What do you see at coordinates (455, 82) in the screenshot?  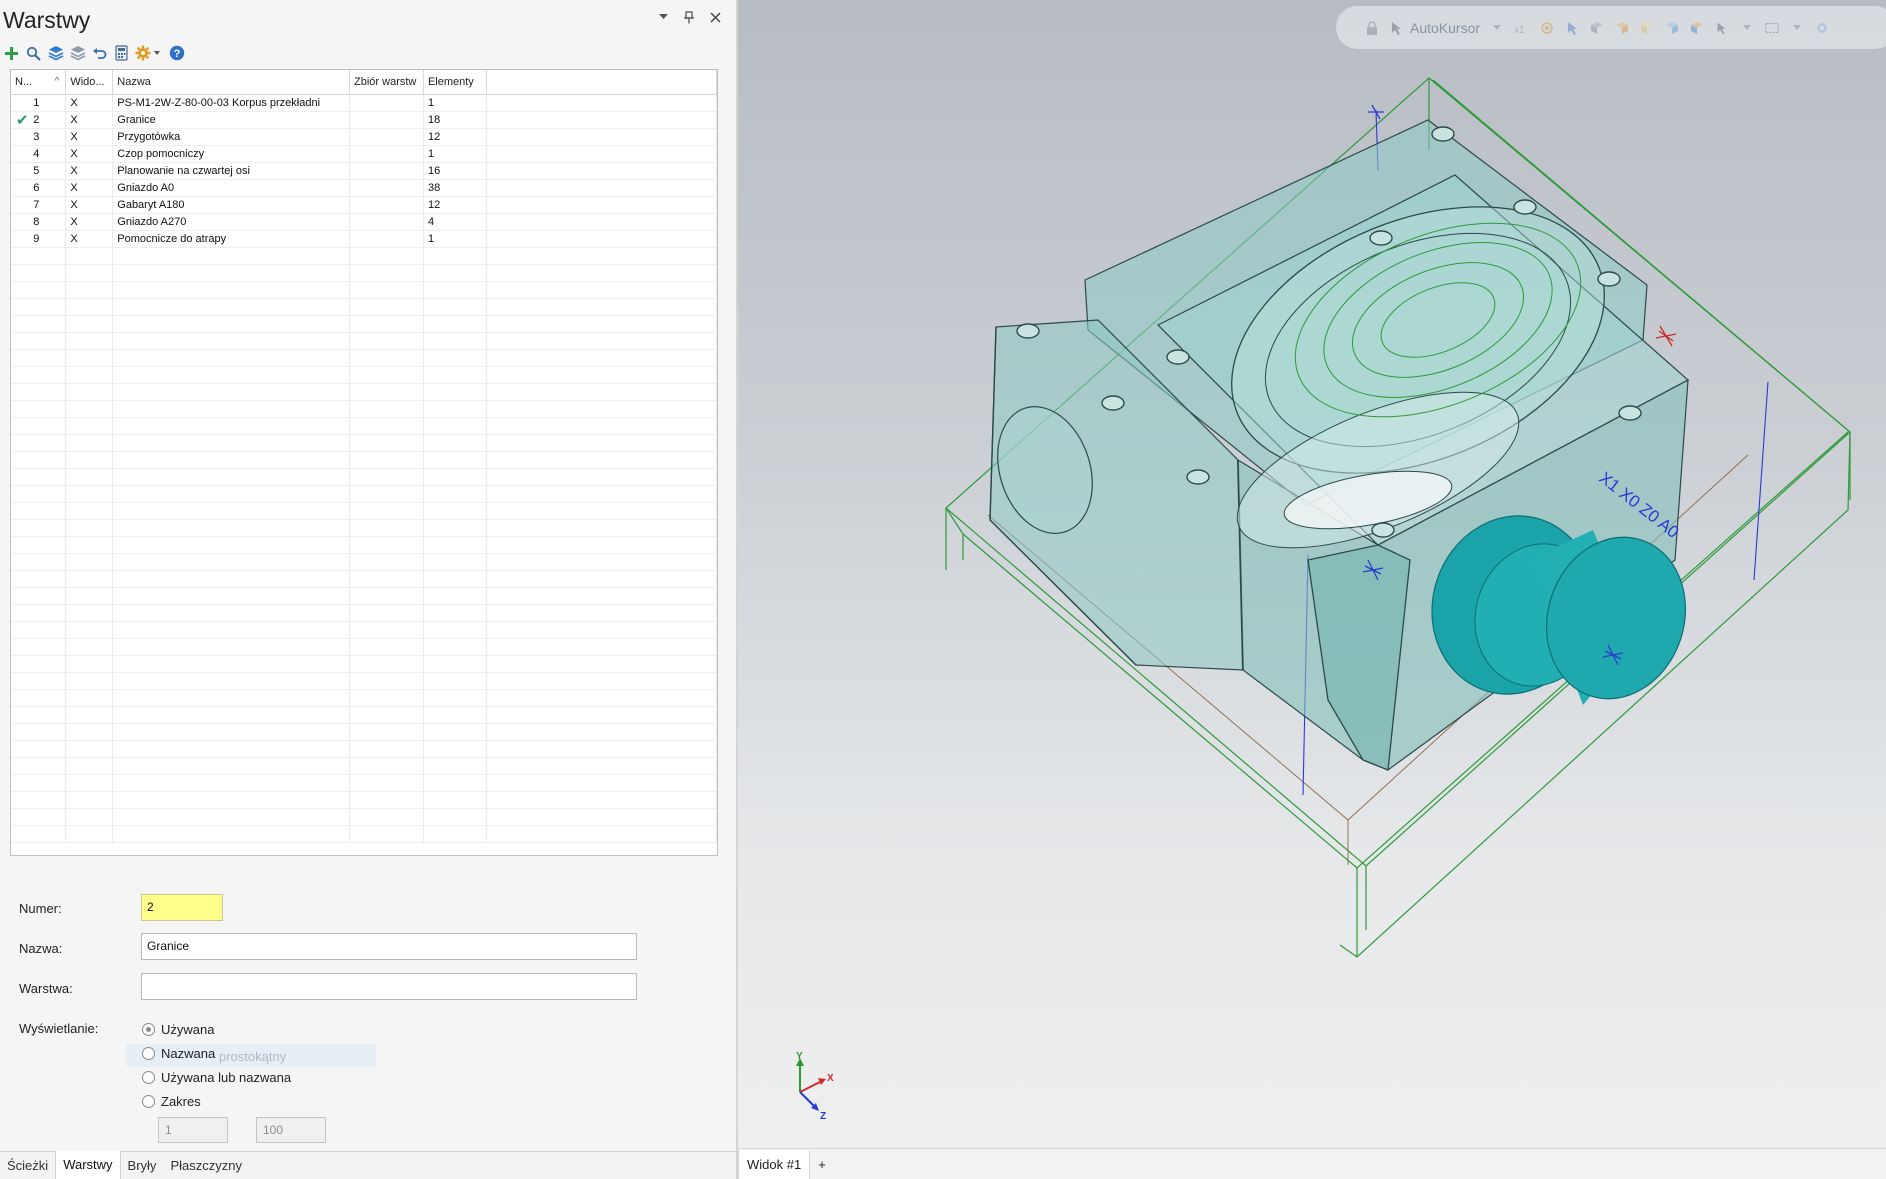 I see `col-elements-header: Elementy` at bounding box center [455, 82].